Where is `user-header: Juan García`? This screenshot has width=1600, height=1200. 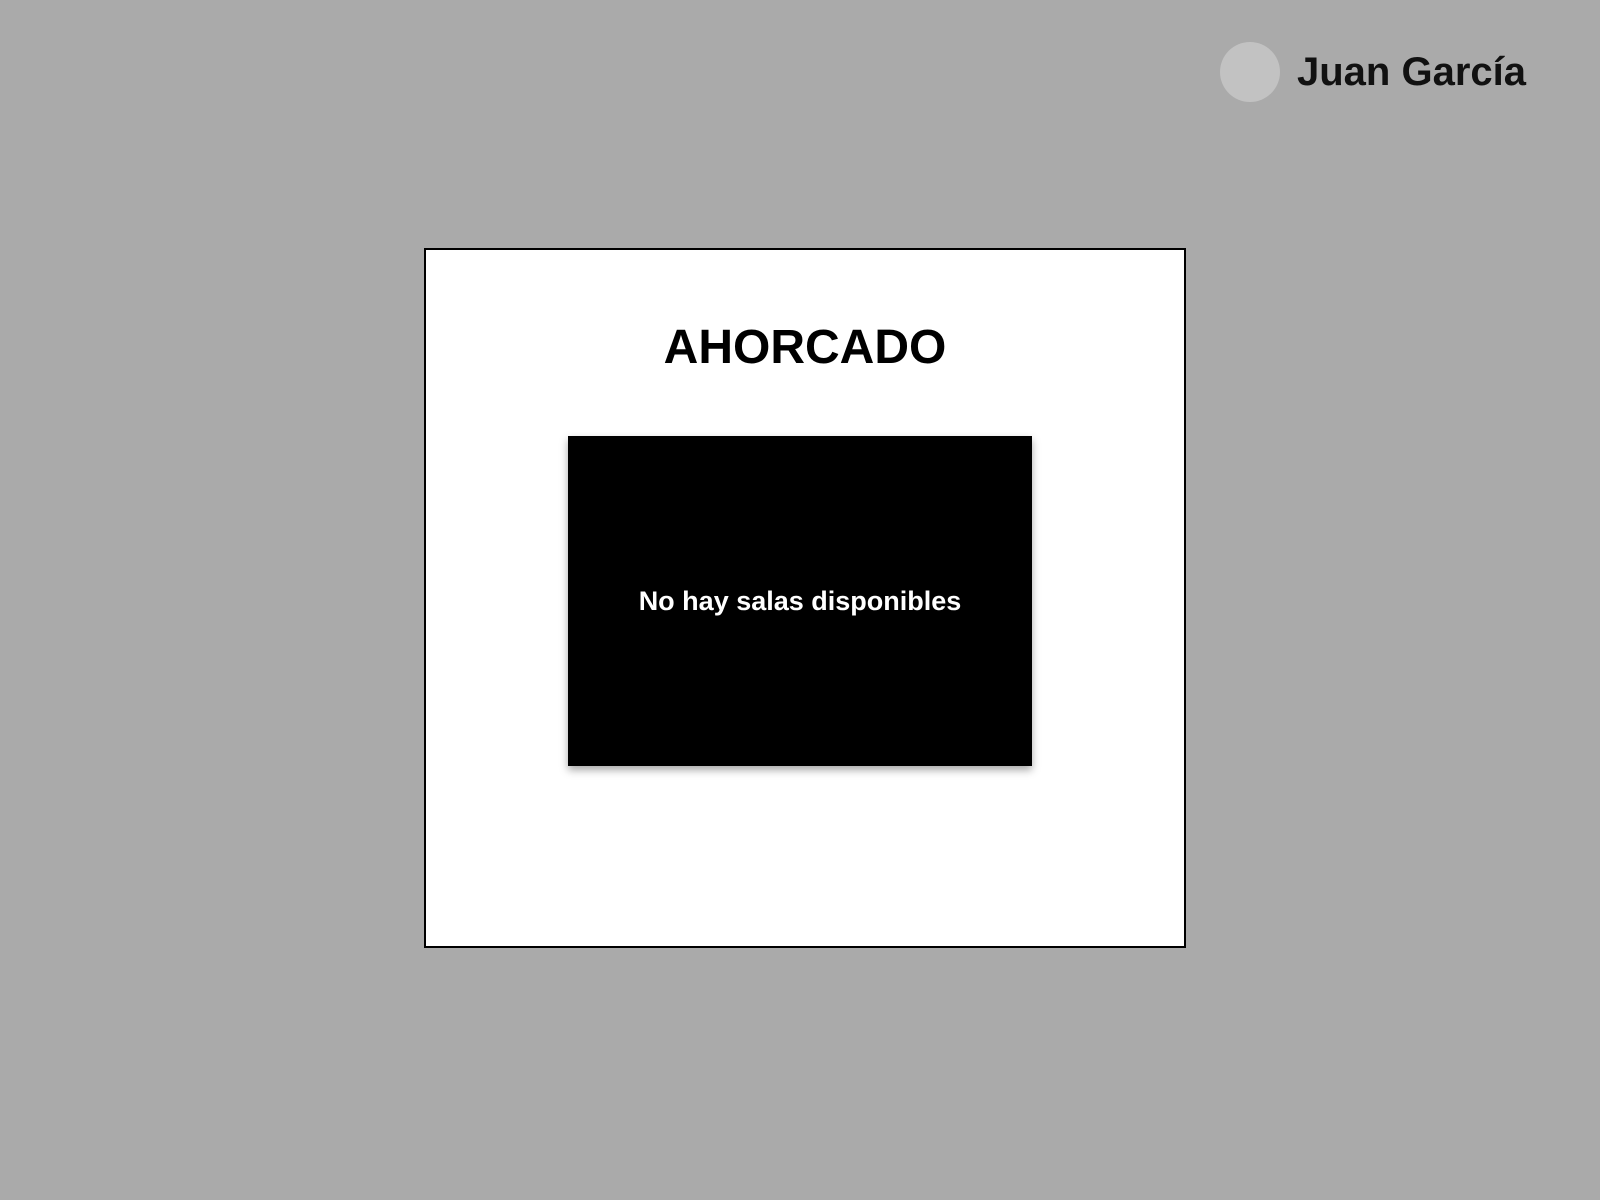
user-header: Juan García is located at coordinates (1372, 72).